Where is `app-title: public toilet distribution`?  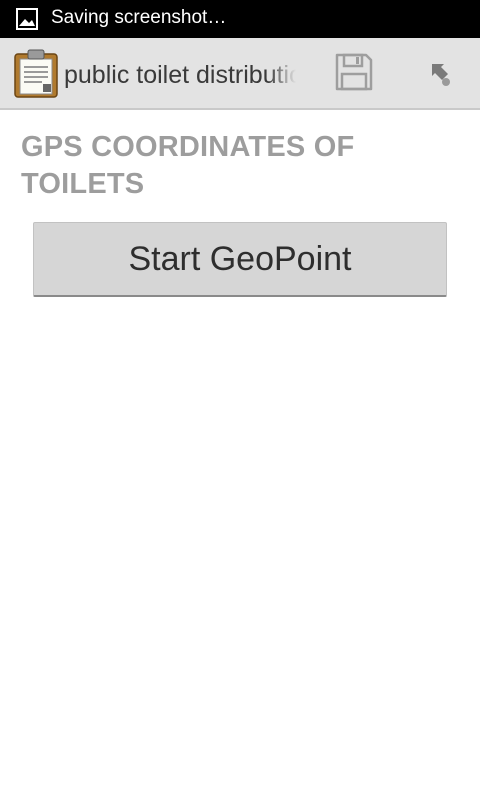
app-title: public toilet distribution is located at coordinates (180, 75).